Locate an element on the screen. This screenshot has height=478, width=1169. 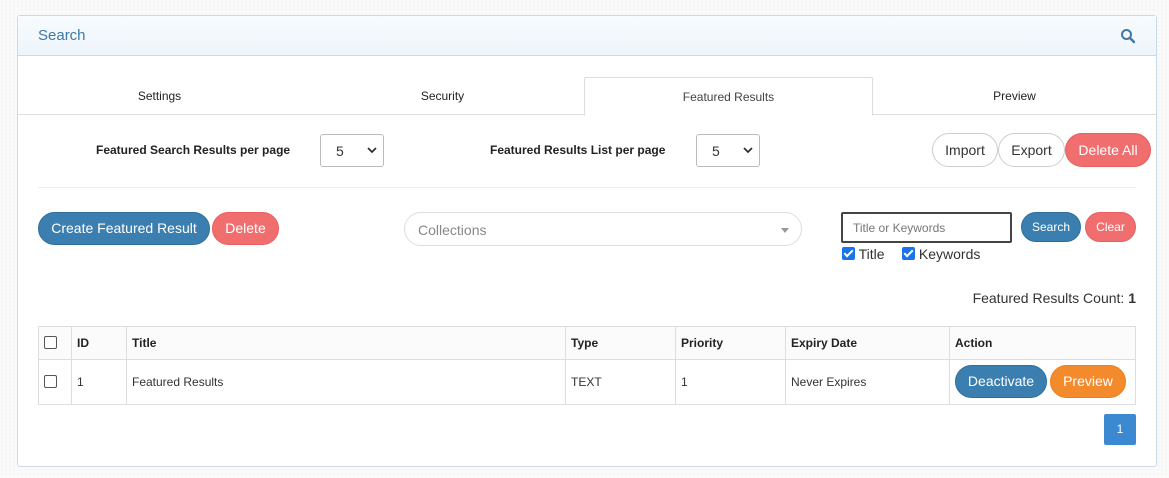
tab-security: Security is located at coordinates (442, 96).